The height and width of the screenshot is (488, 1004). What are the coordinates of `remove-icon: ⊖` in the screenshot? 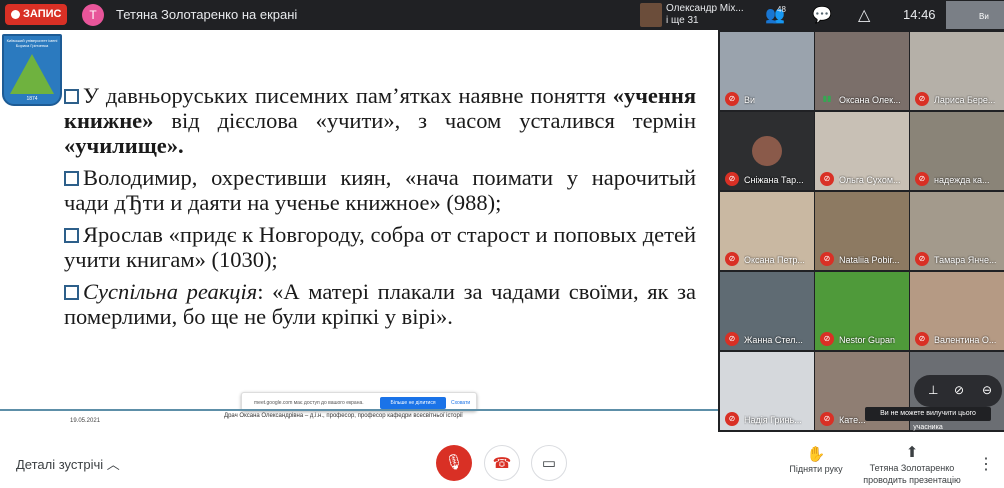 It's located at (987, 390).